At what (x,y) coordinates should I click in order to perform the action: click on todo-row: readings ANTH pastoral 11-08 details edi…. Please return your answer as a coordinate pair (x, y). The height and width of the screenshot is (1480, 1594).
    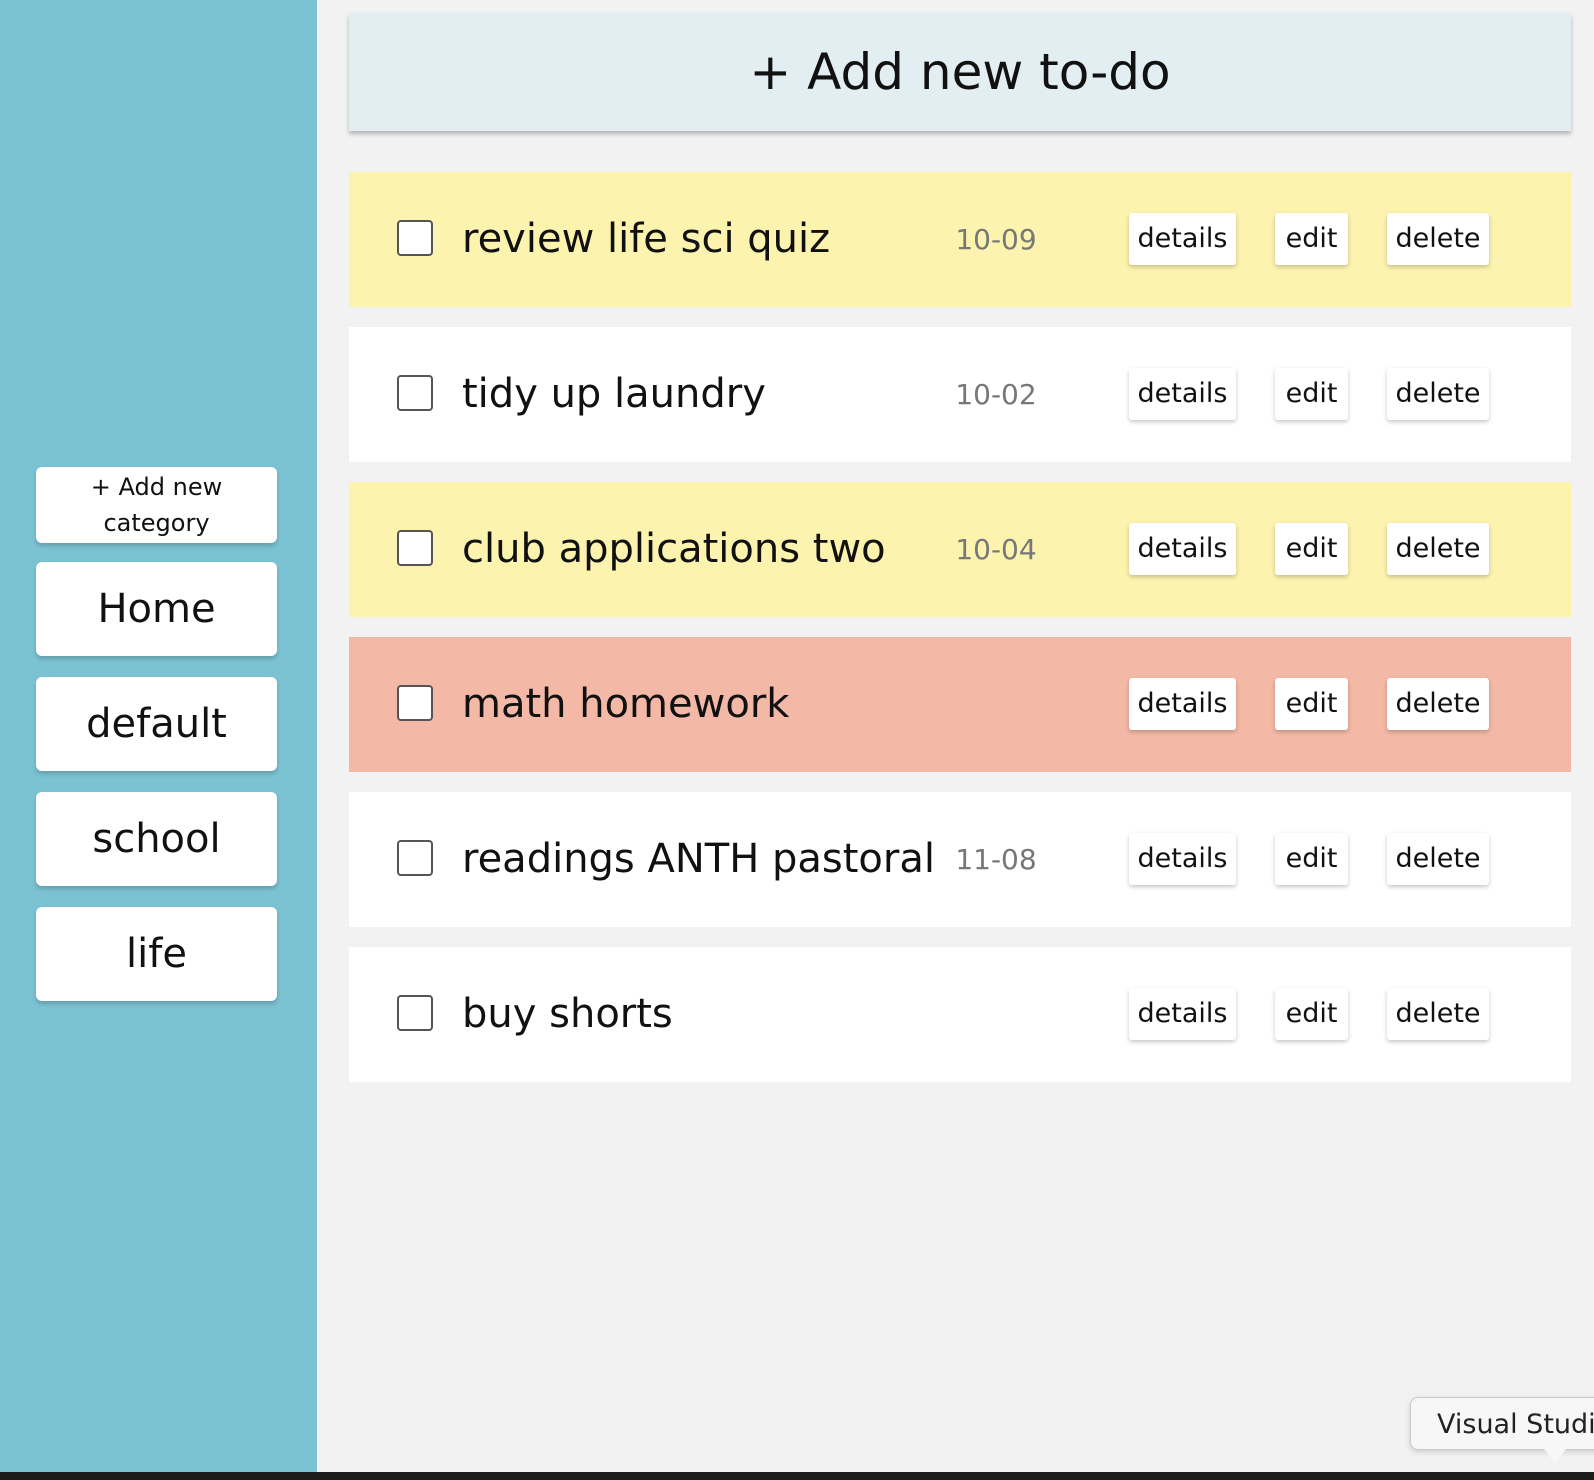
    Looking at the image, I should click on (960, 859).